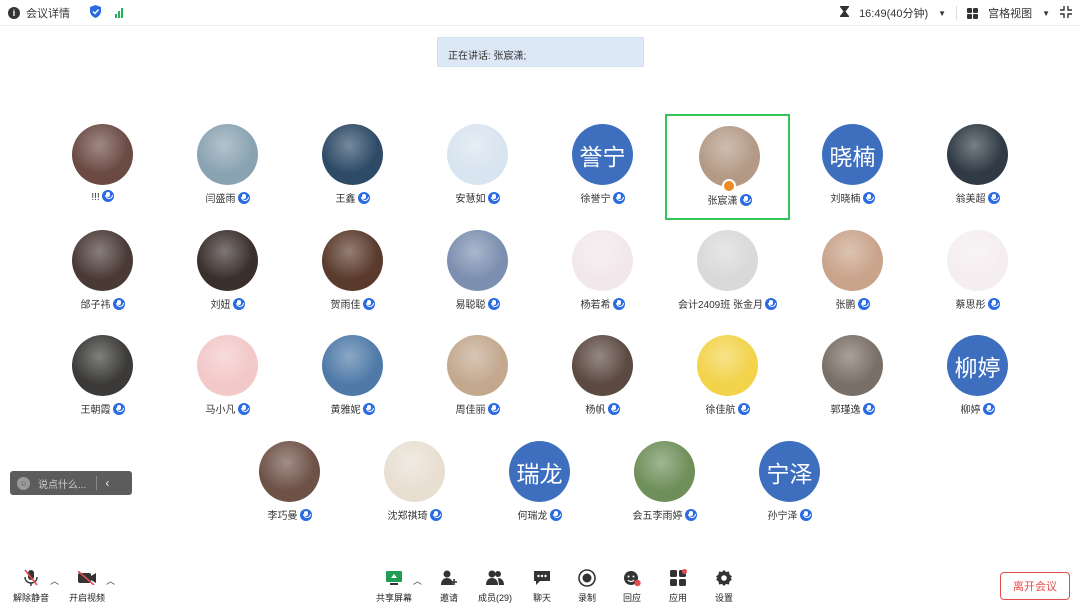 This screenshot has width=1080, height=608. What do you see at coordinates (664, 484) in the screenshot?
I see `participant-tile: 会五李雨婷` at bounding box center [664, 484].